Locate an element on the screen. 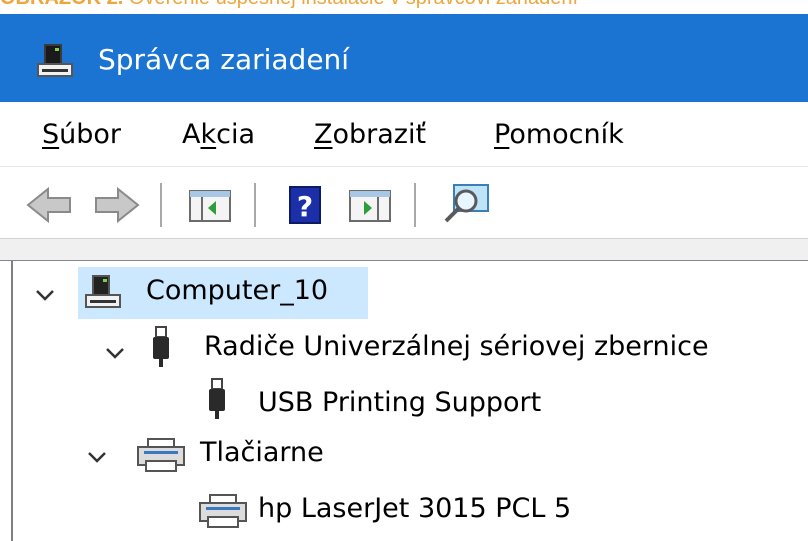 The width and height of the screenshot is (808, 541). menu-view: Zobraziť is located at coordinates (370, 135).